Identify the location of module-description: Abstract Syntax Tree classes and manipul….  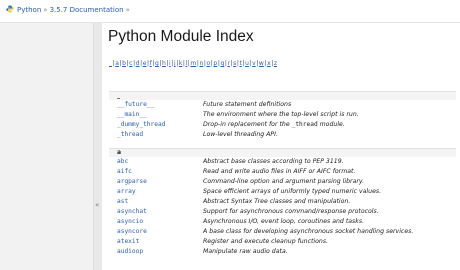
(277, 201).